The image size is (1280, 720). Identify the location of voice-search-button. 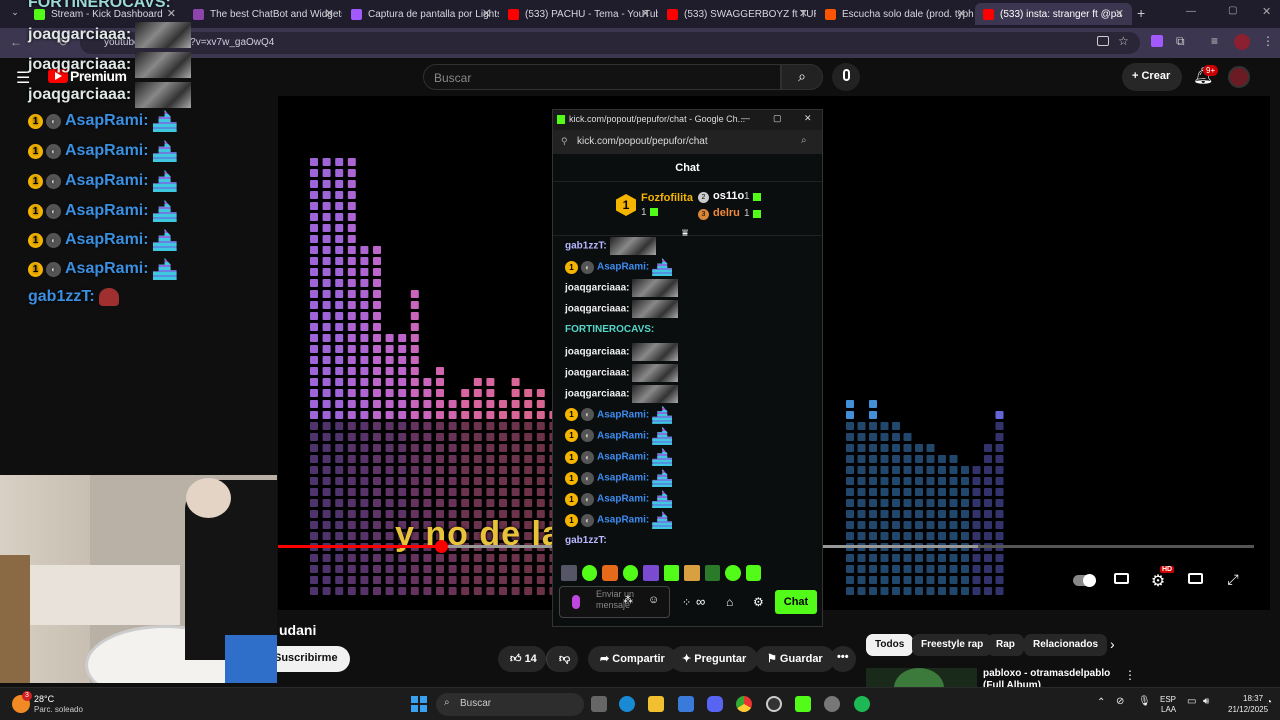
(846, 77).